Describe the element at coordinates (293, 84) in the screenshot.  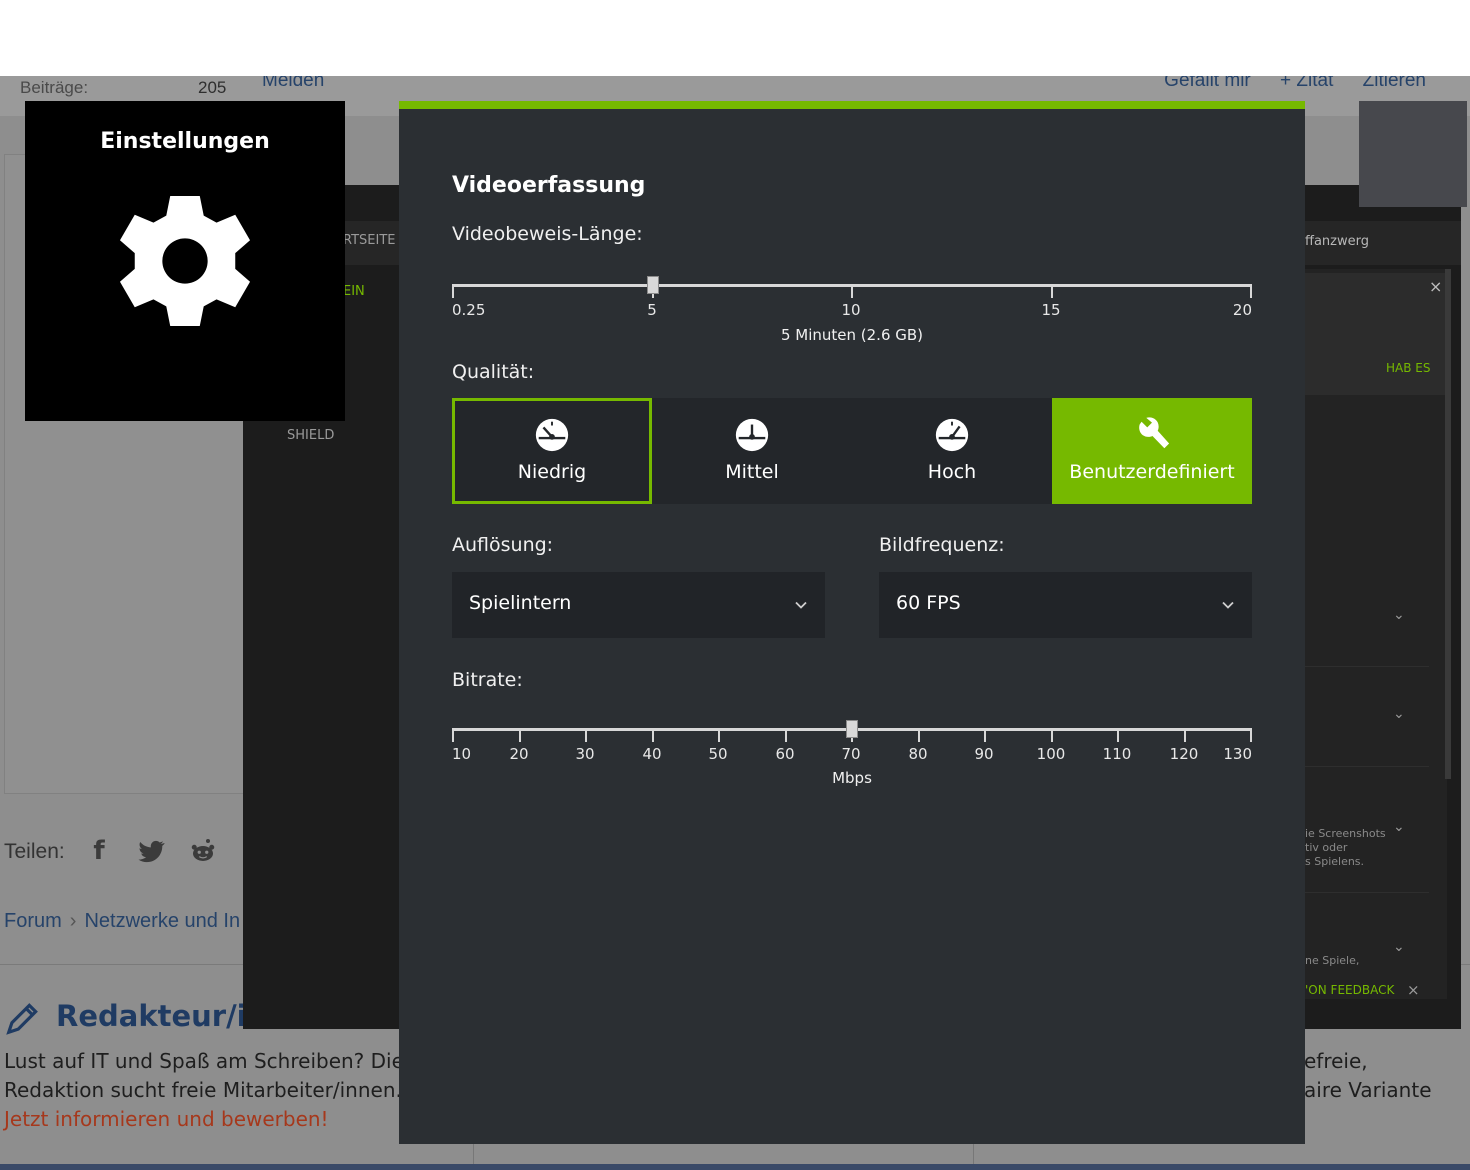
I see `report-link: Melden` at that location.